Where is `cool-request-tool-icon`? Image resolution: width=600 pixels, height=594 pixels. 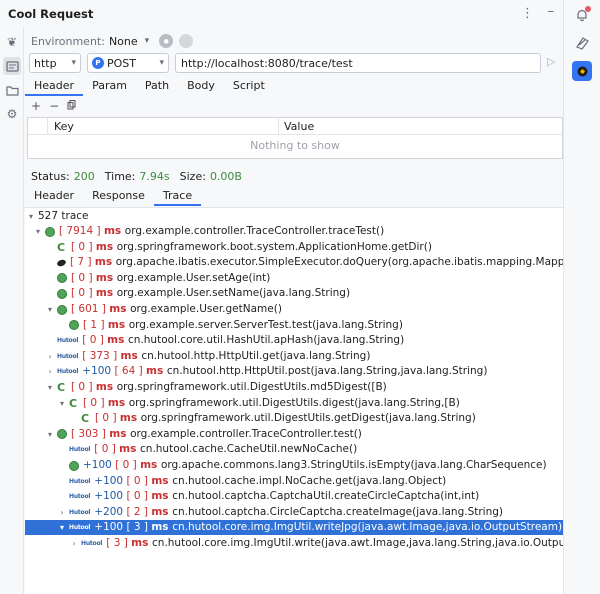 cool-request-tool-icon is located at coordinates (582, 71).